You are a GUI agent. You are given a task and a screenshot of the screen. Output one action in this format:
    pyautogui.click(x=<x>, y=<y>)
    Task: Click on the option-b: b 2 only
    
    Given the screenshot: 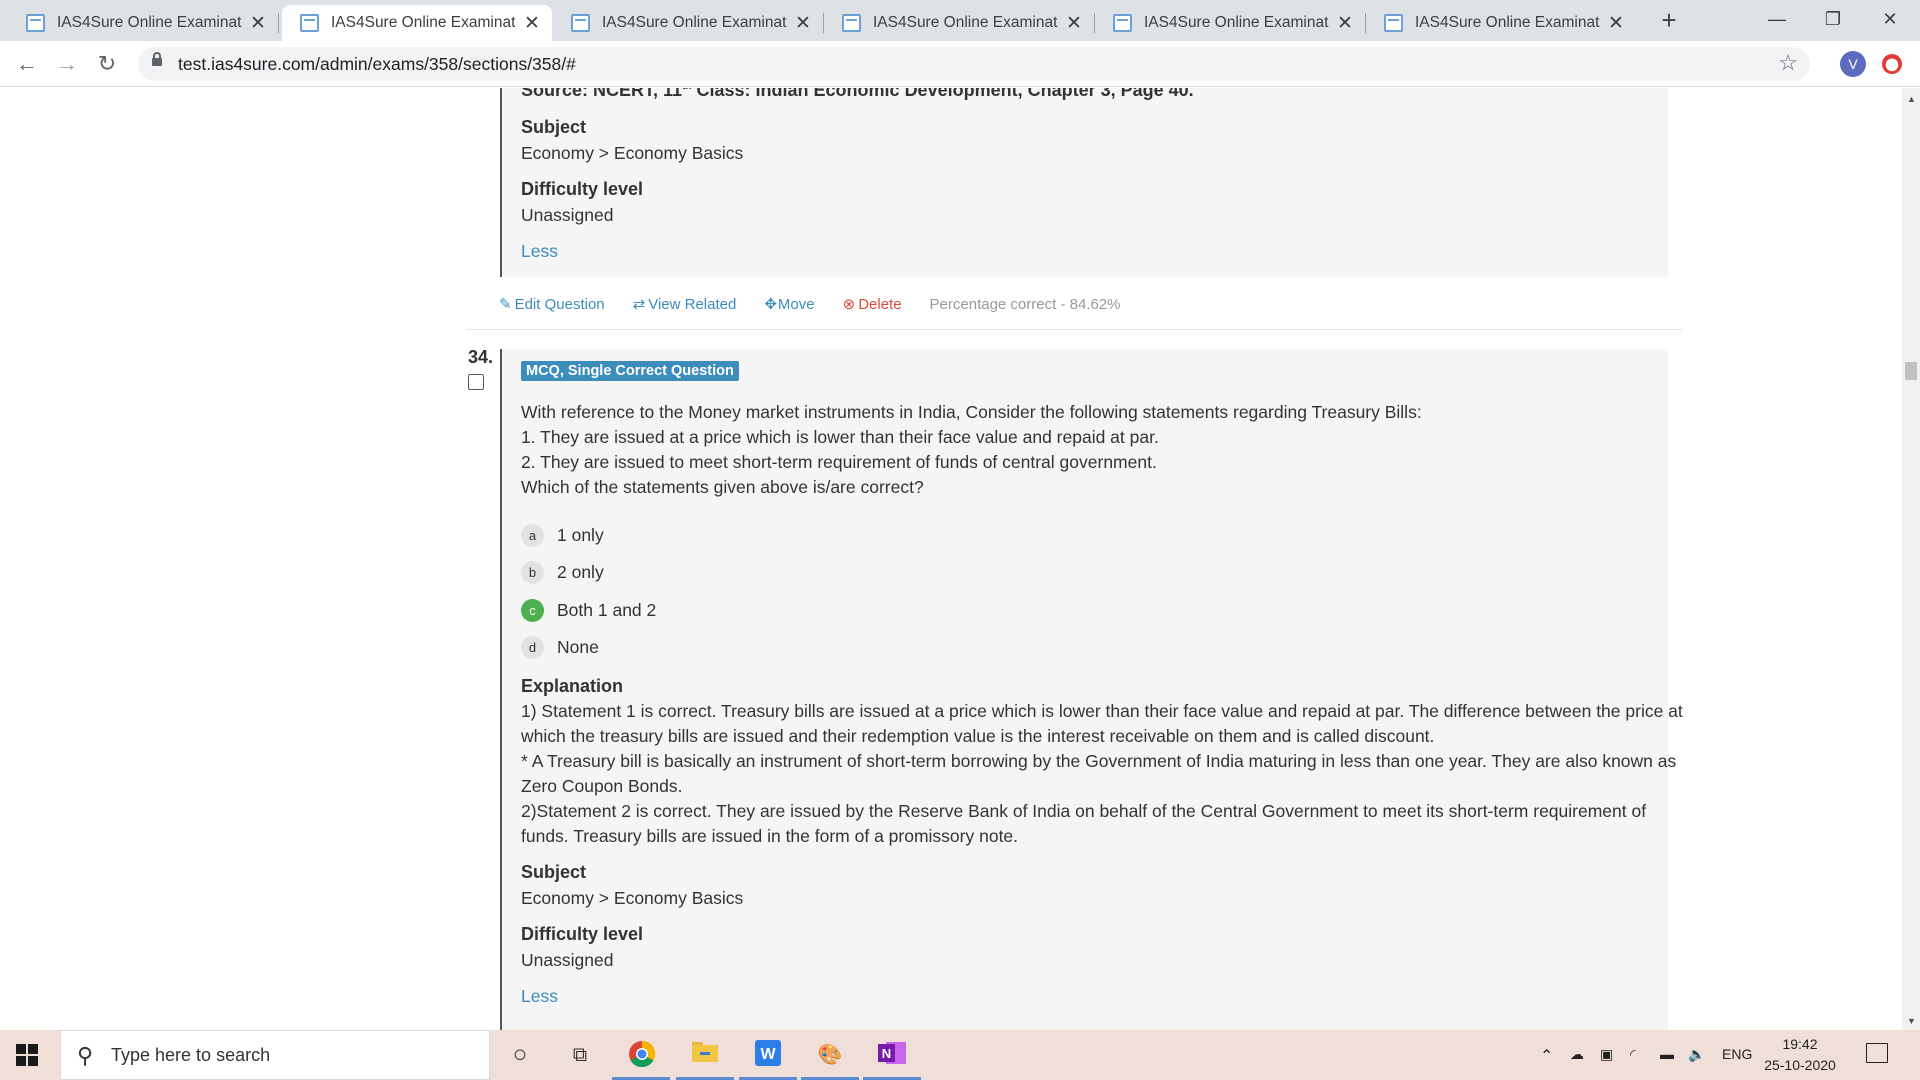 What is the action you would take?
    pyautogui.click(x=562, y=572)
    